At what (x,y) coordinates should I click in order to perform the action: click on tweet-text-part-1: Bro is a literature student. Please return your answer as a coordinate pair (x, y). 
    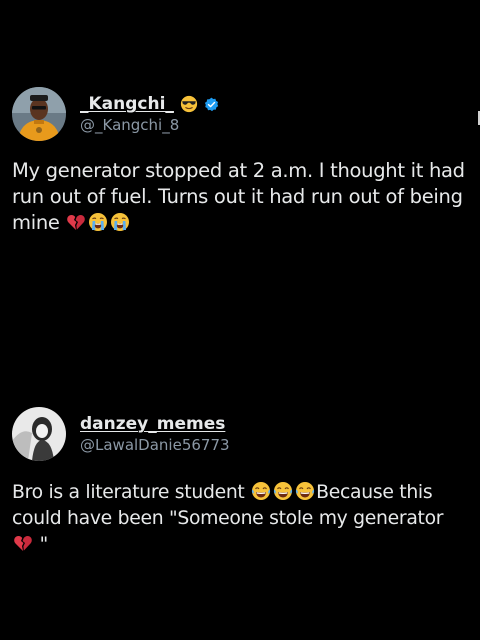
    Looking at the image, I should click on (128, 492).